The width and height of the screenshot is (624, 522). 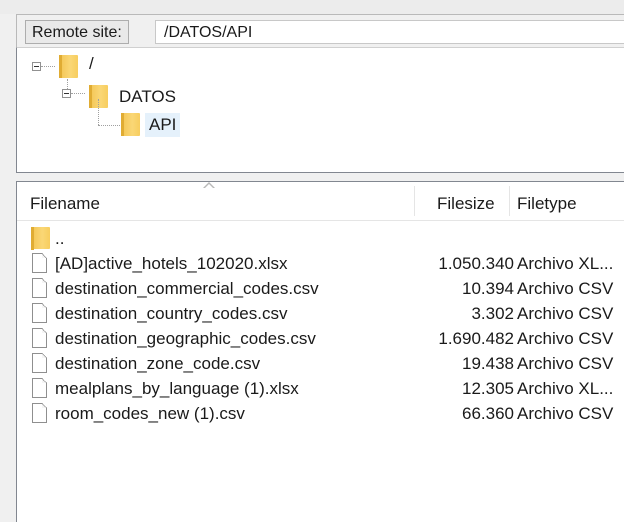 What do you see at coordinates (320, 238) in the screenshot?
I see `list-item-parent-directory: ..` at bounding box center [320, 238].